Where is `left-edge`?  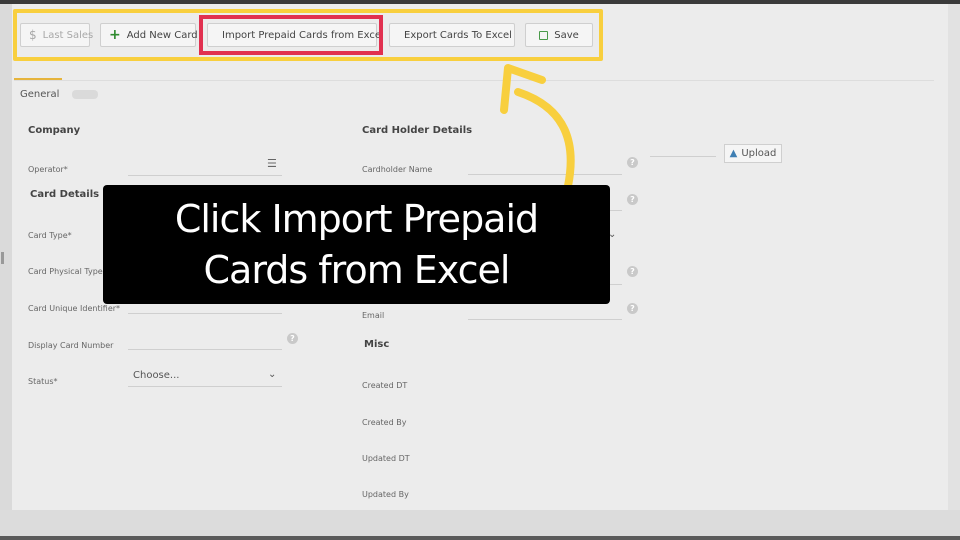 left-edge is located at coordinates (6, 257).